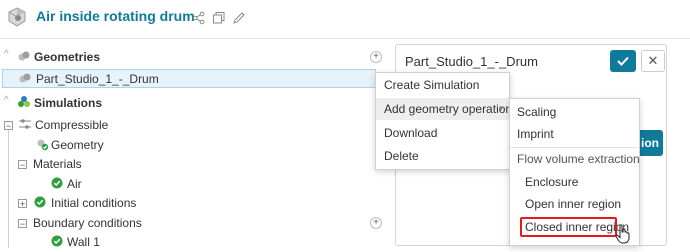  I want to click on menu-item-delete: Delete, so click(442, 156).